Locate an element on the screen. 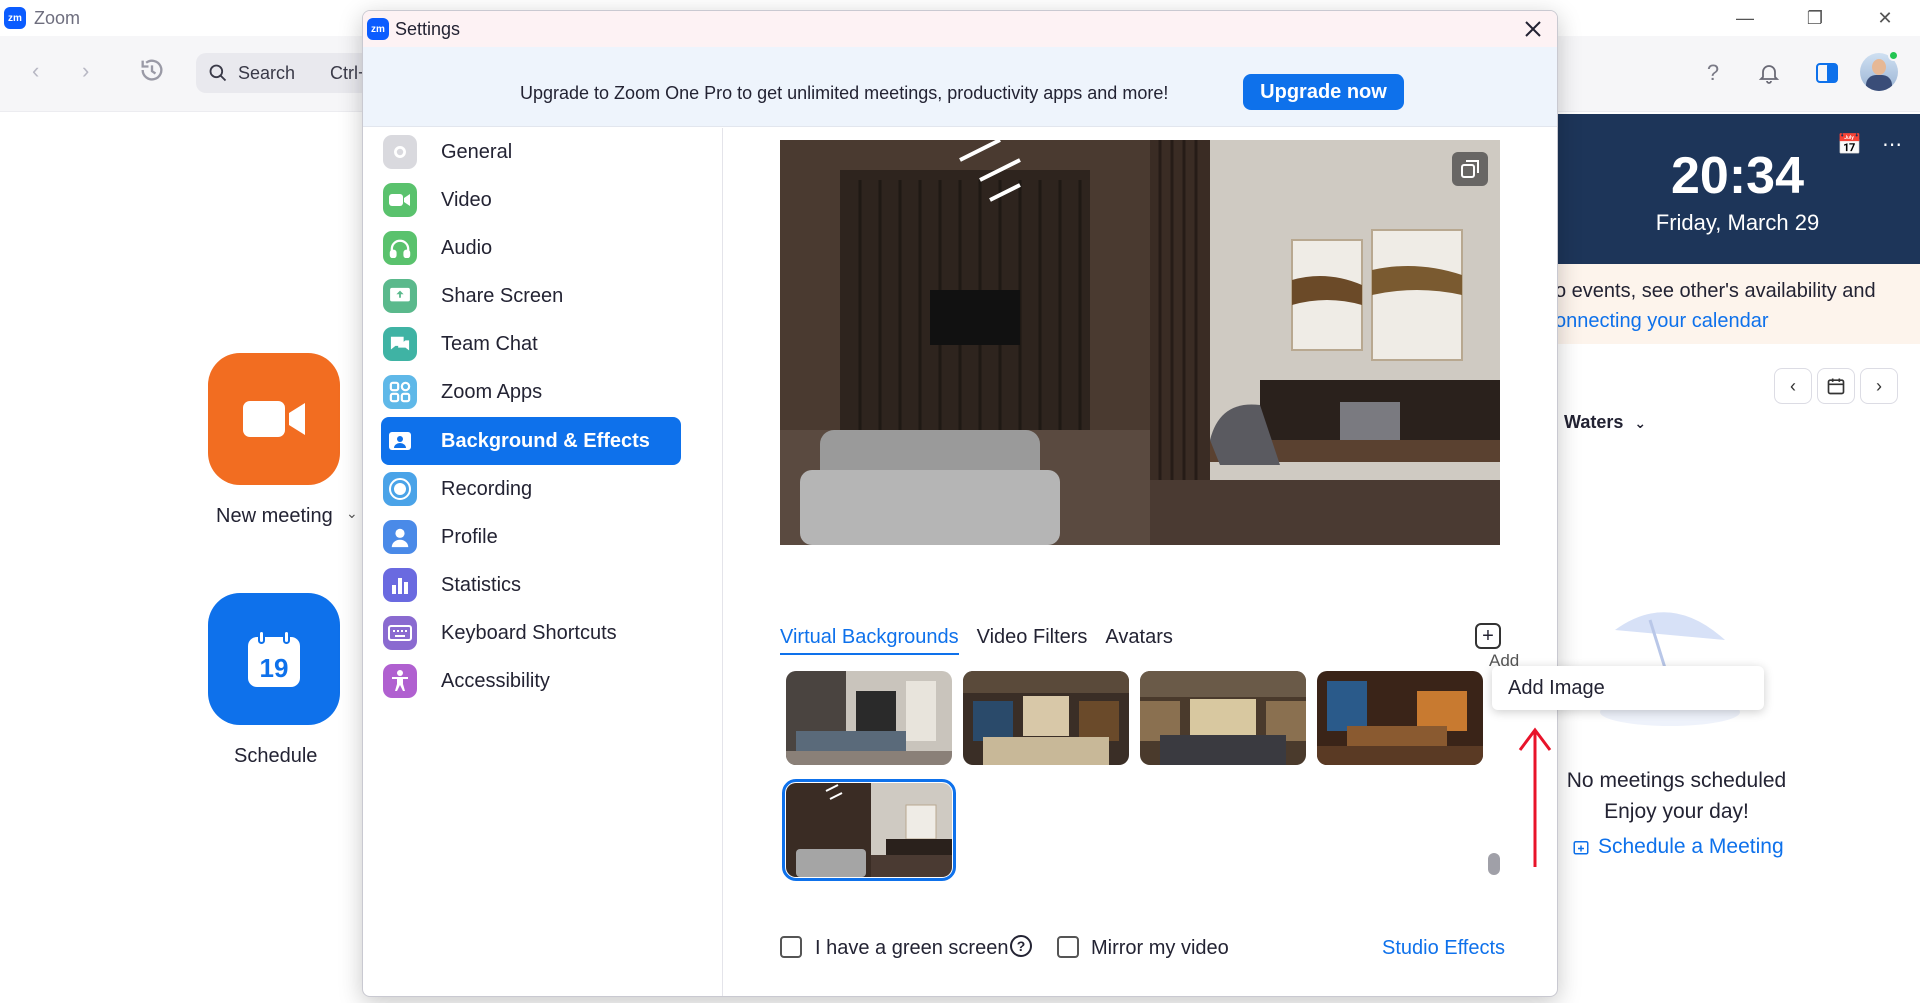 This screenshot has height=1003, width=1920. calendar-date: 19 is located at coordinates (274, 668).